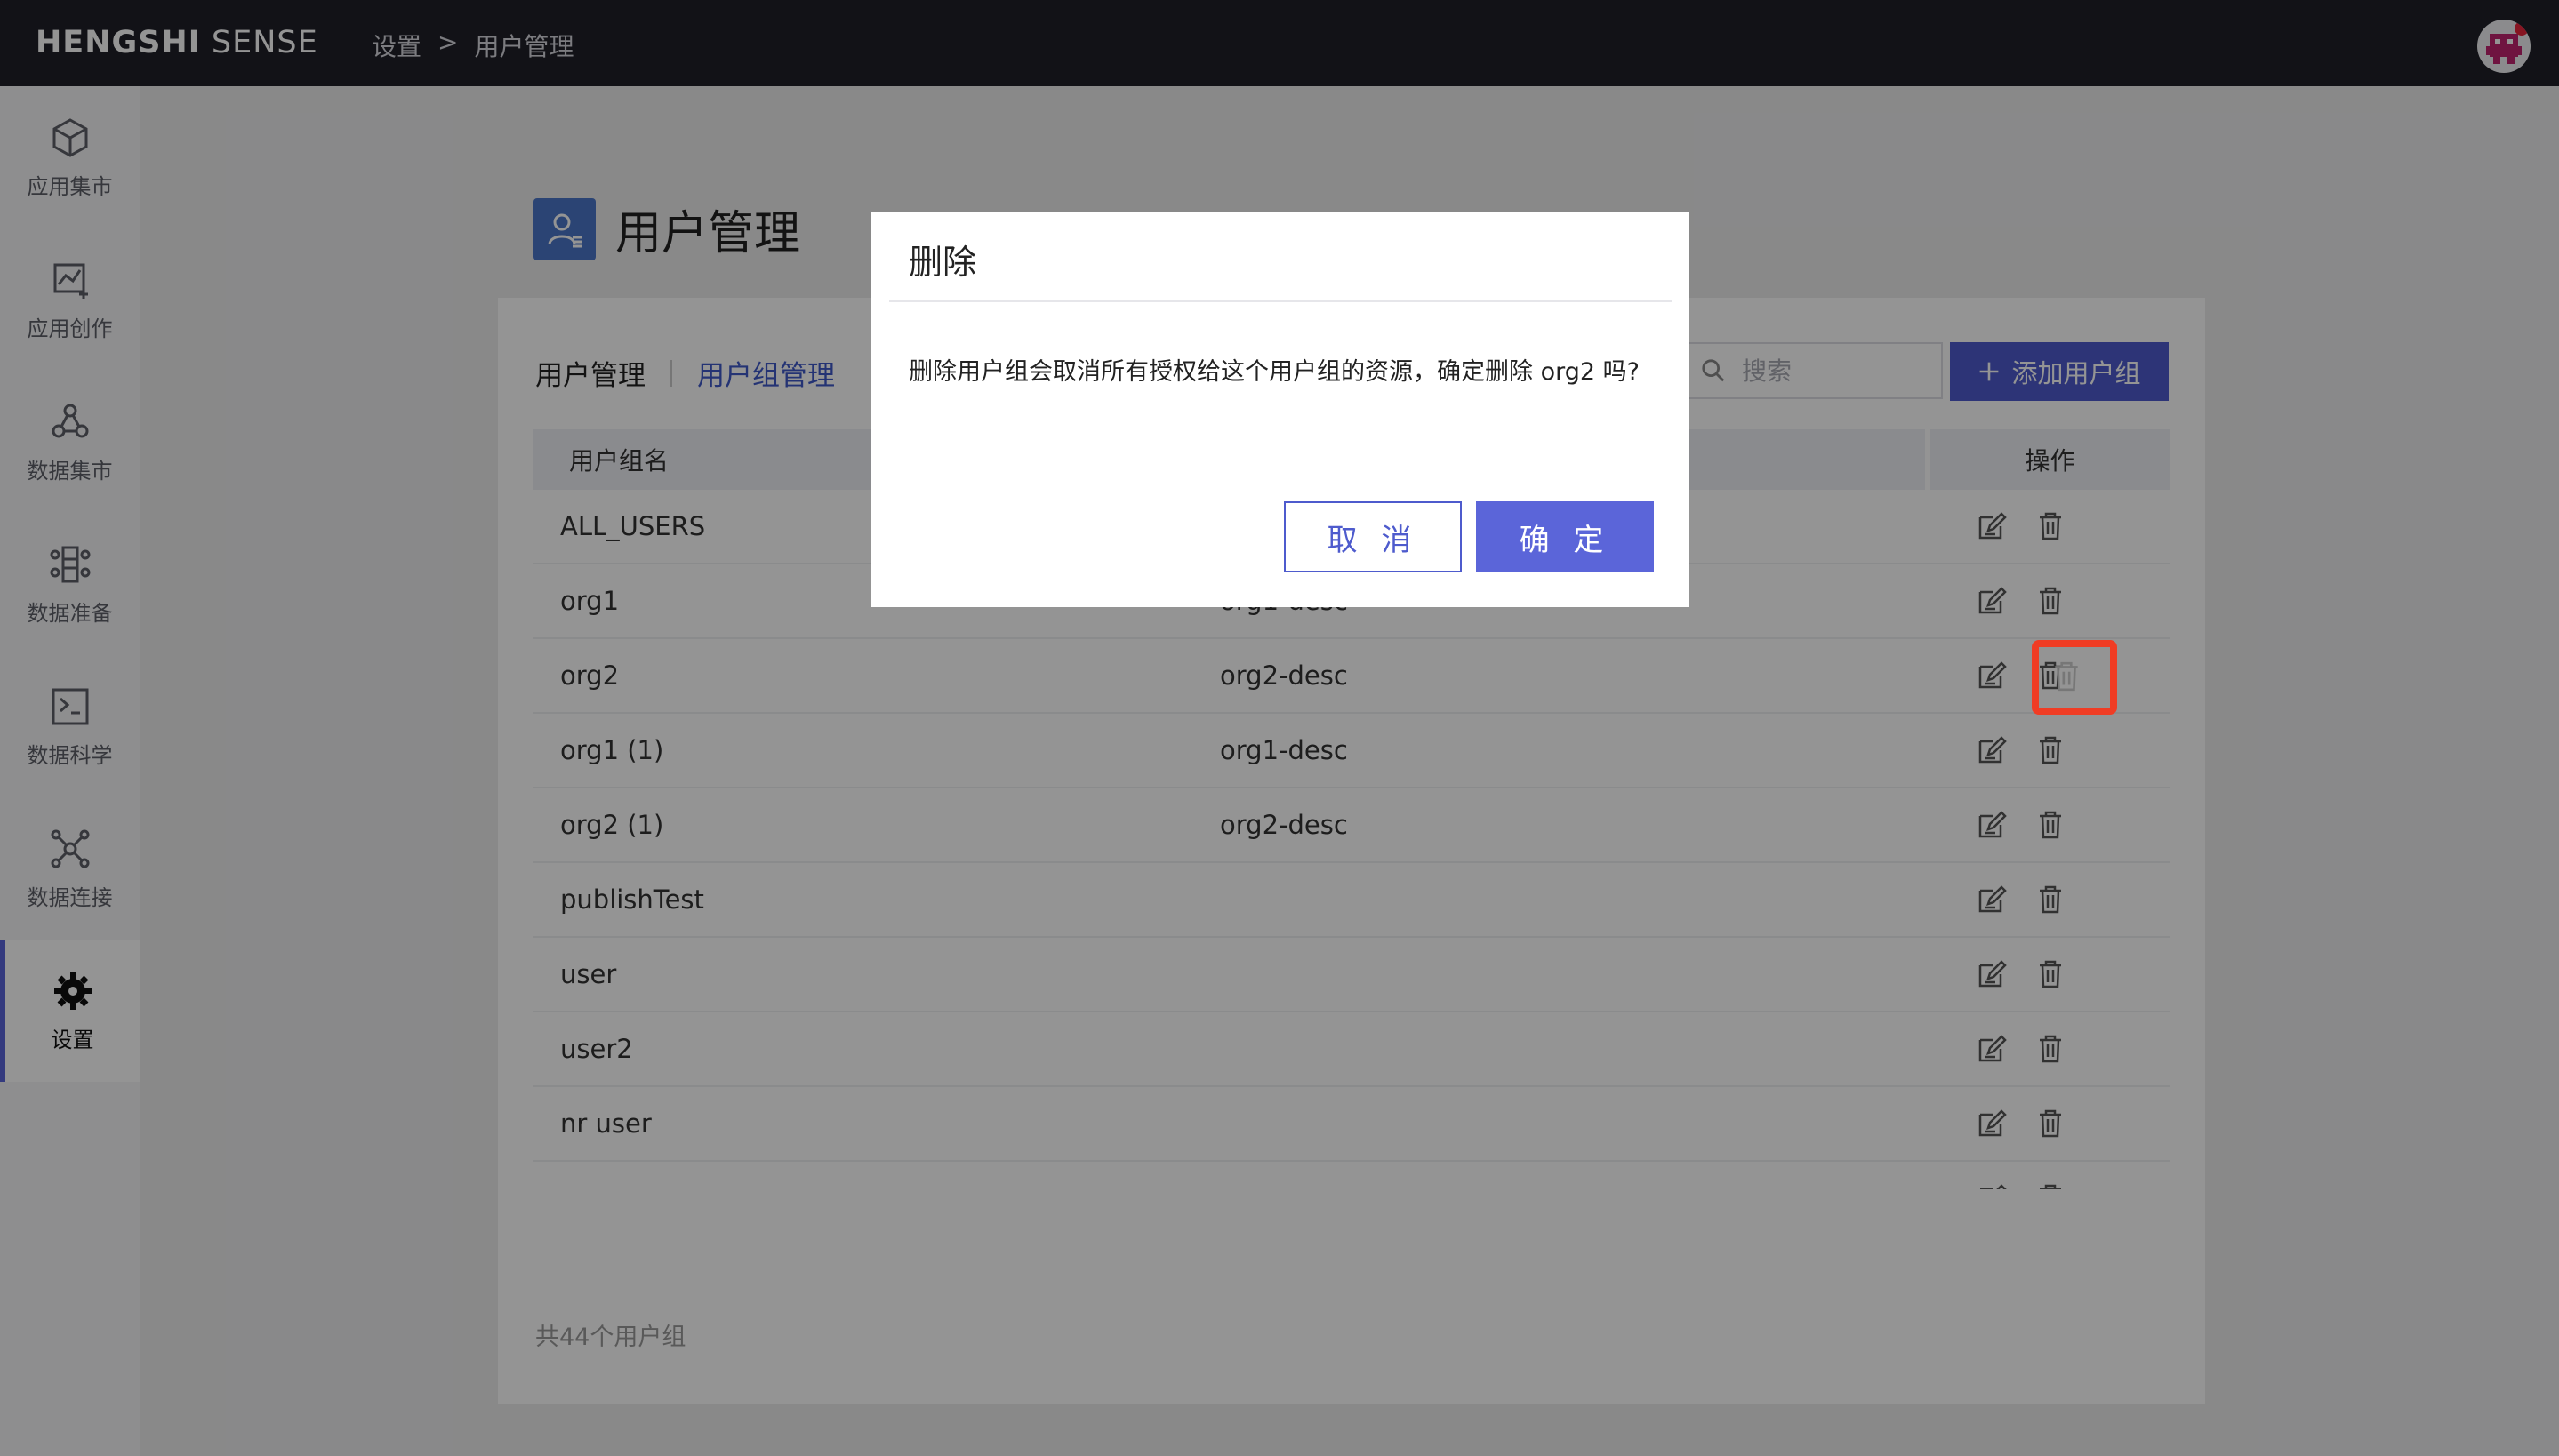  What do you see at coordinates (1274, 372) in the screenshot?
I see `dialog-message: 删除用户组会取消所有授权给这个用户组的资源，确定删除 org2 吗?` at bounding box center [1274, 372].